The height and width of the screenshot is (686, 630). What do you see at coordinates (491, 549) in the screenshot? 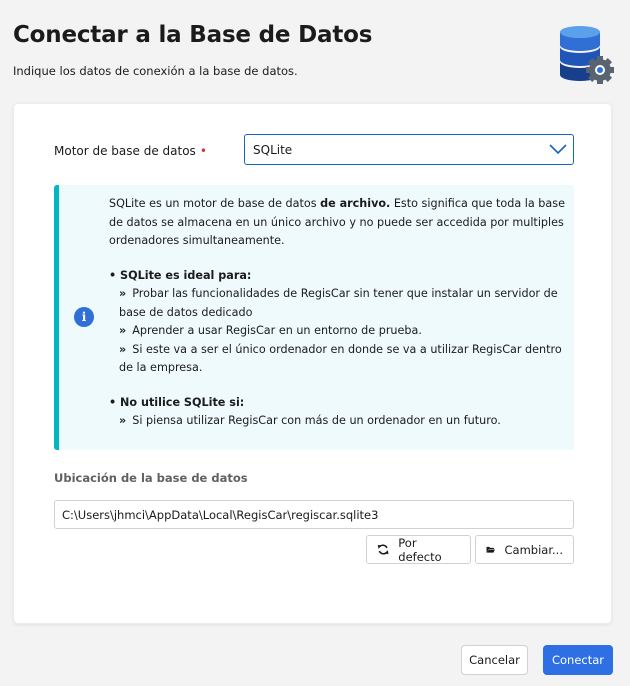
I see `folder-open-icon` at bounding box center [491, 549].